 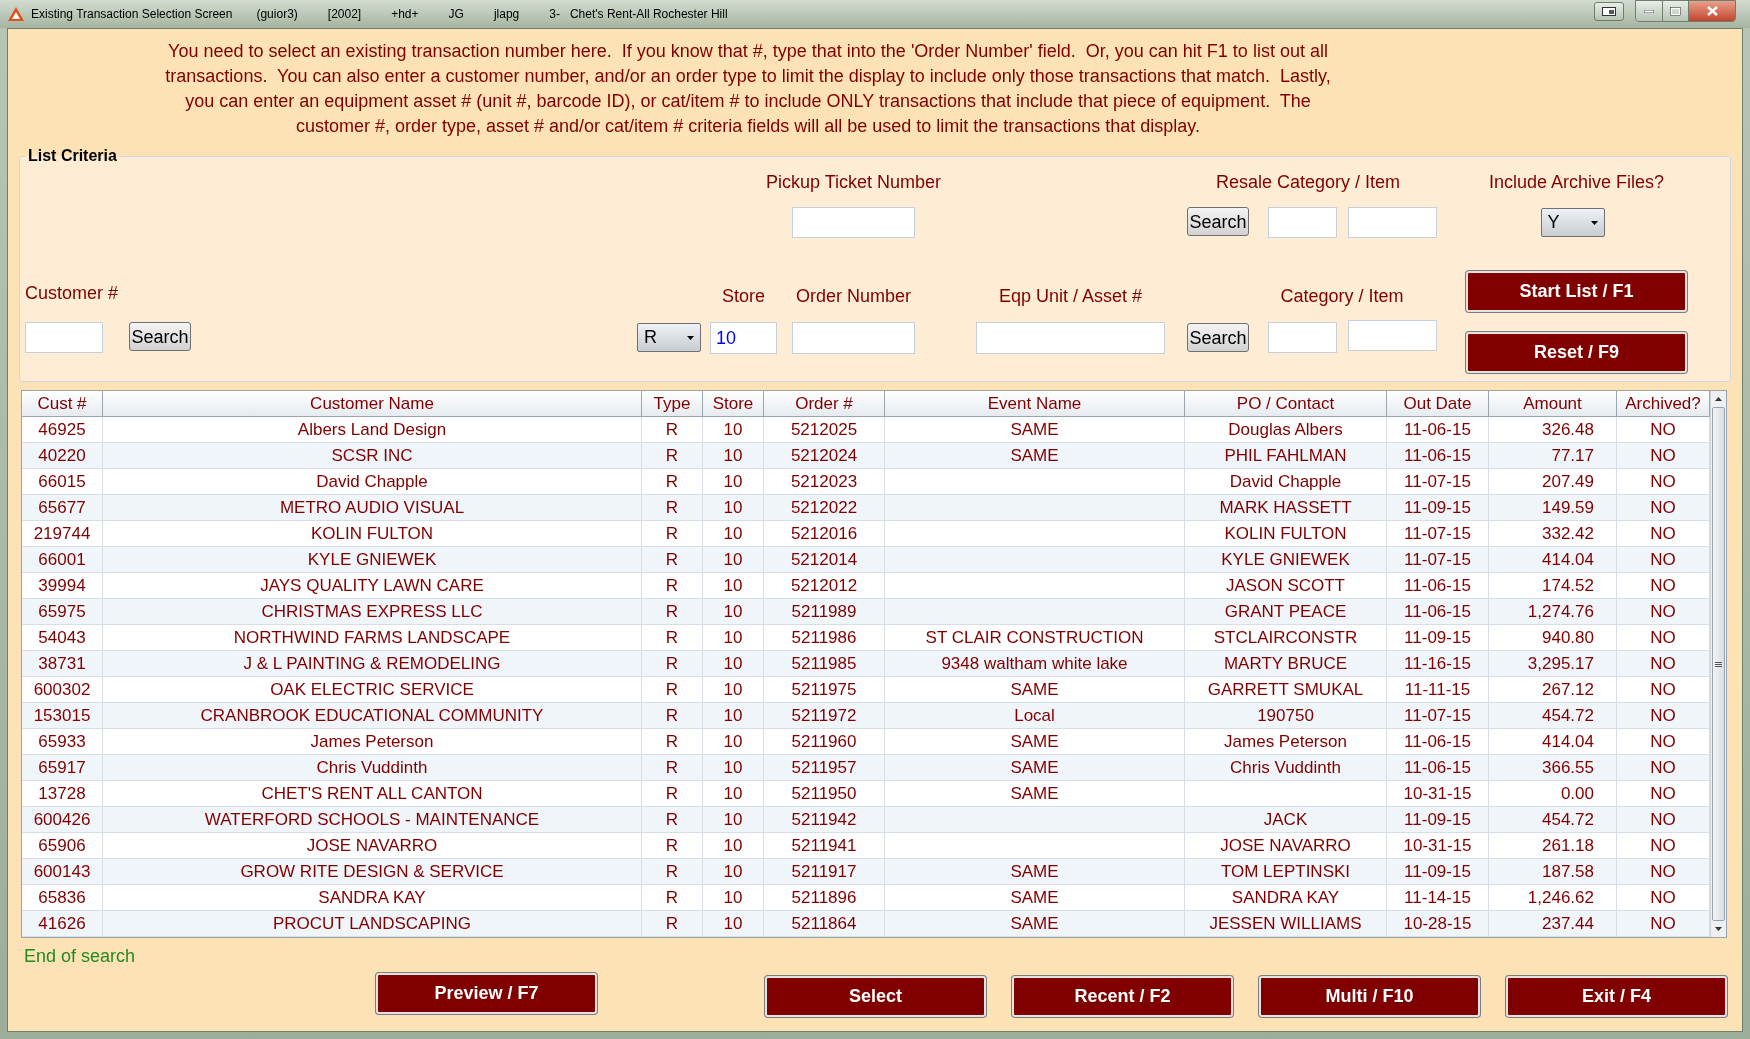 I want to click on field-label: Include Archive Files?, so click(x=1576, y=182).